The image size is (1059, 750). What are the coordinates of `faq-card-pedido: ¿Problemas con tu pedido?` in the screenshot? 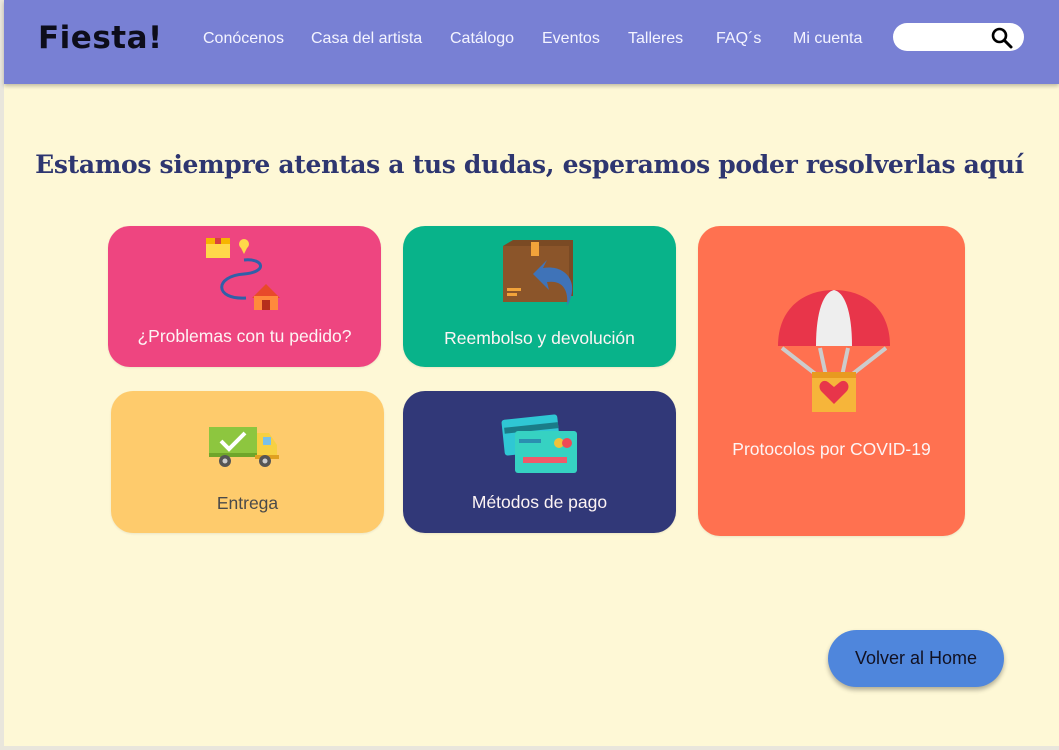 It's located at (244, 296).